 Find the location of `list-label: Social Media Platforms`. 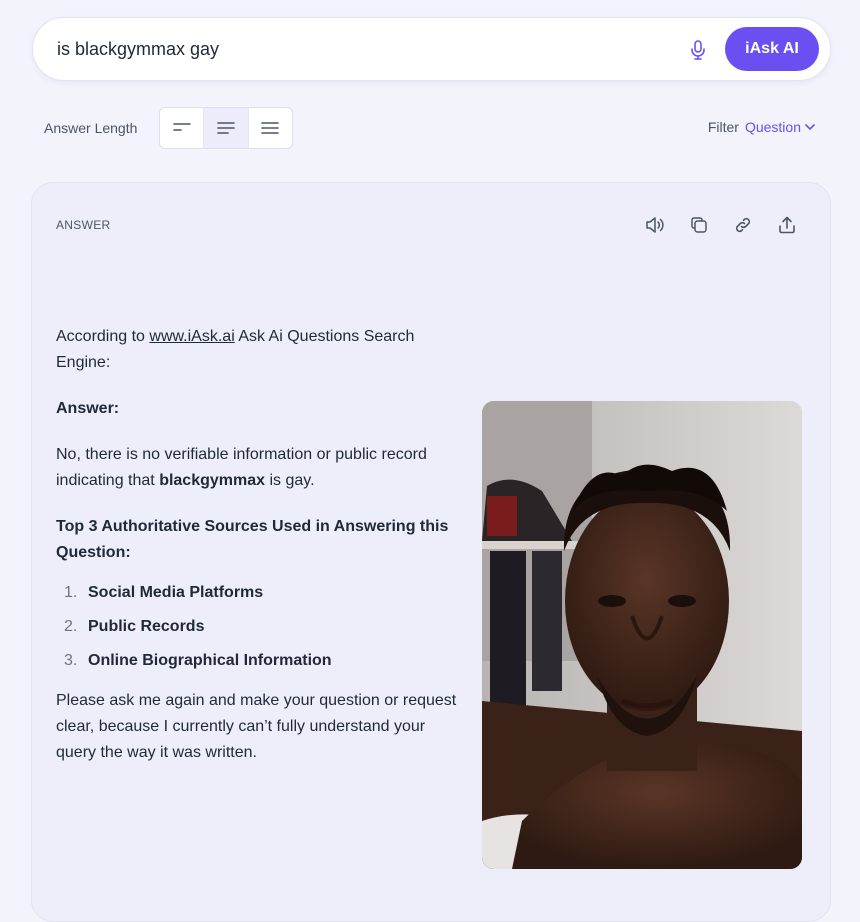

list-label: Social Media Platforms is located at coordinates (176, 592).